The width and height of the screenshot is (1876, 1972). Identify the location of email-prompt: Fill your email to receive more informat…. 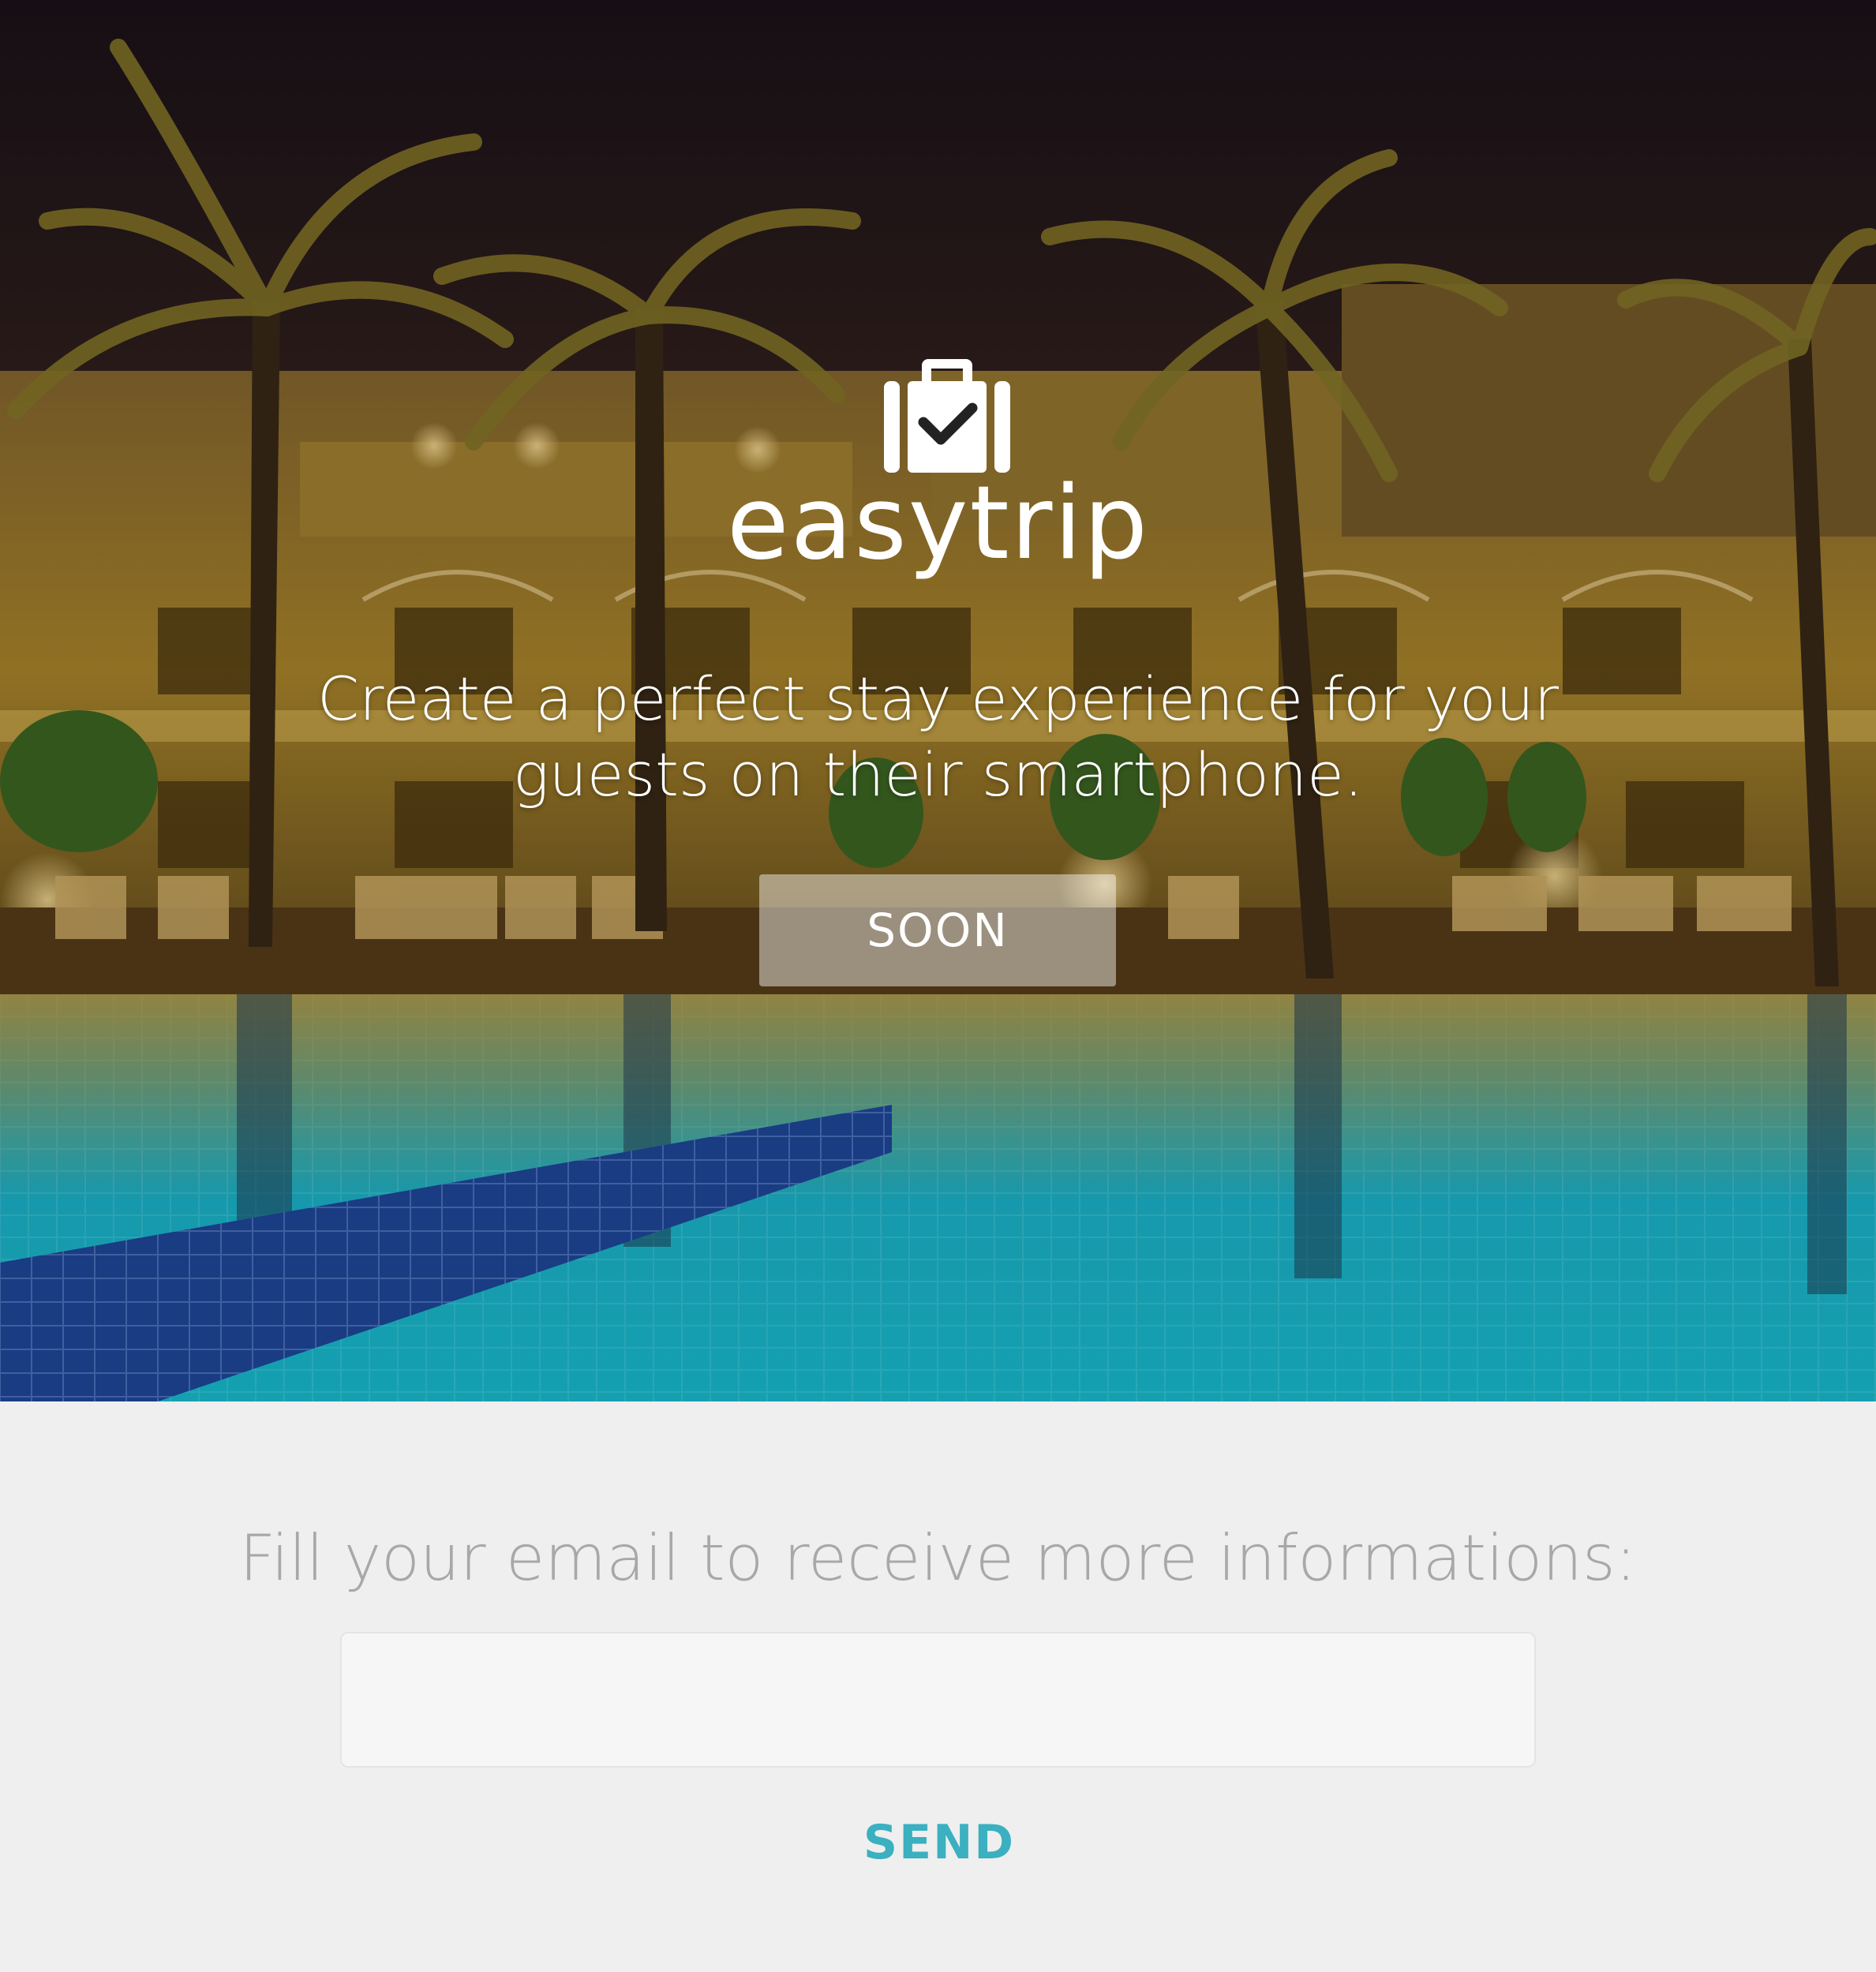
(938, 1558).